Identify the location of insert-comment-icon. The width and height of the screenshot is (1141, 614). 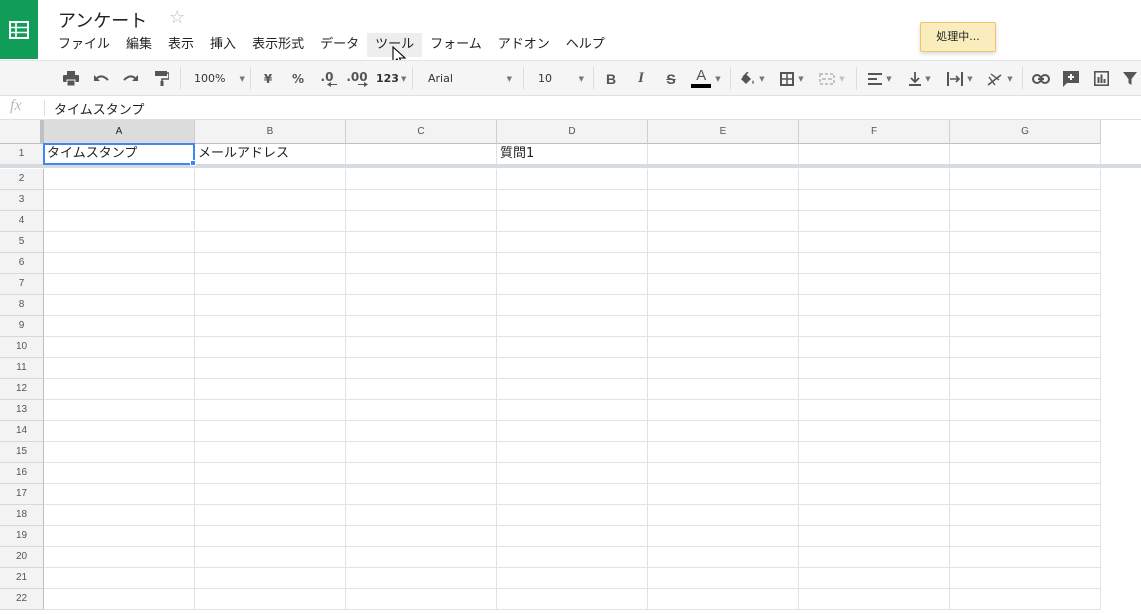
(1071, 78).